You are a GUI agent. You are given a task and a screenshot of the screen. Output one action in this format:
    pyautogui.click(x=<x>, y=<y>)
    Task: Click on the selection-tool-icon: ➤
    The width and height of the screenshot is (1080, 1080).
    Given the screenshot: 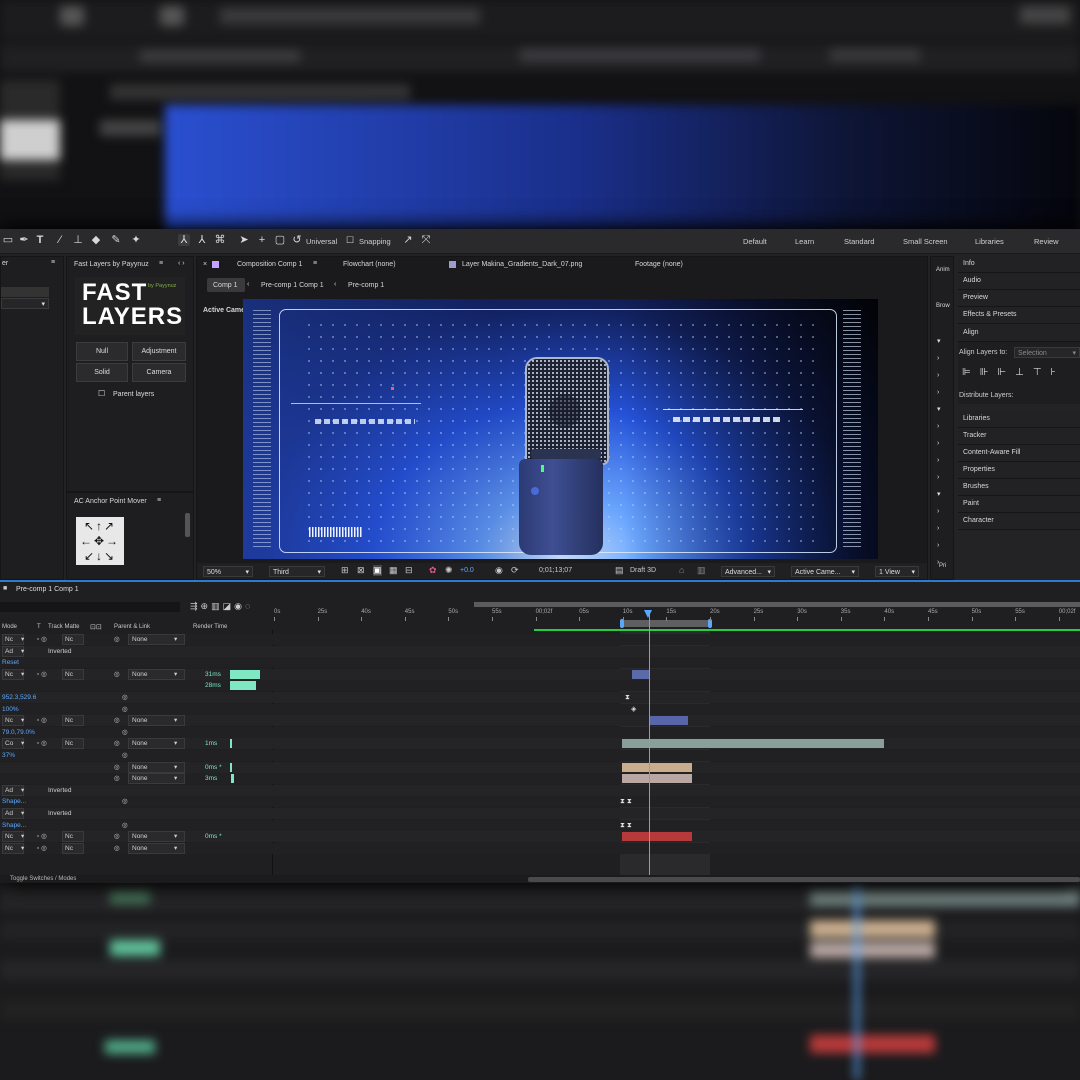 What is the action you would take?
    pyautogui.click(x=244, y=240)
    